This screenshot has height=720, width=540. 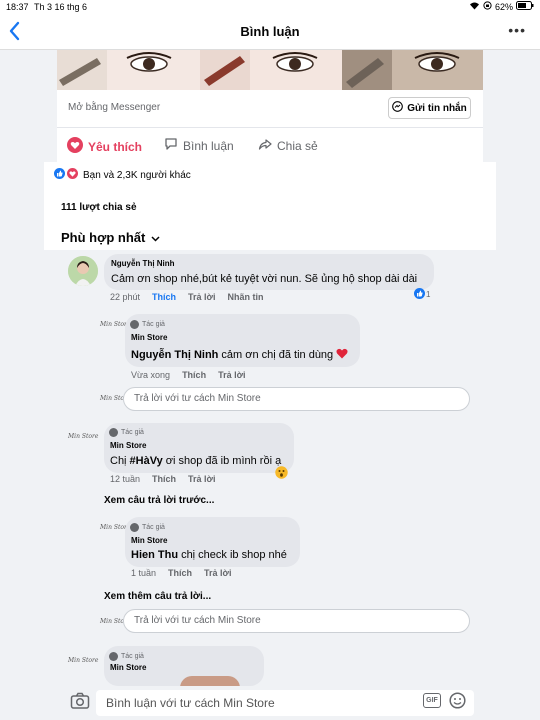 I want to click on status-right: 62%, so click(x=501, y=6).